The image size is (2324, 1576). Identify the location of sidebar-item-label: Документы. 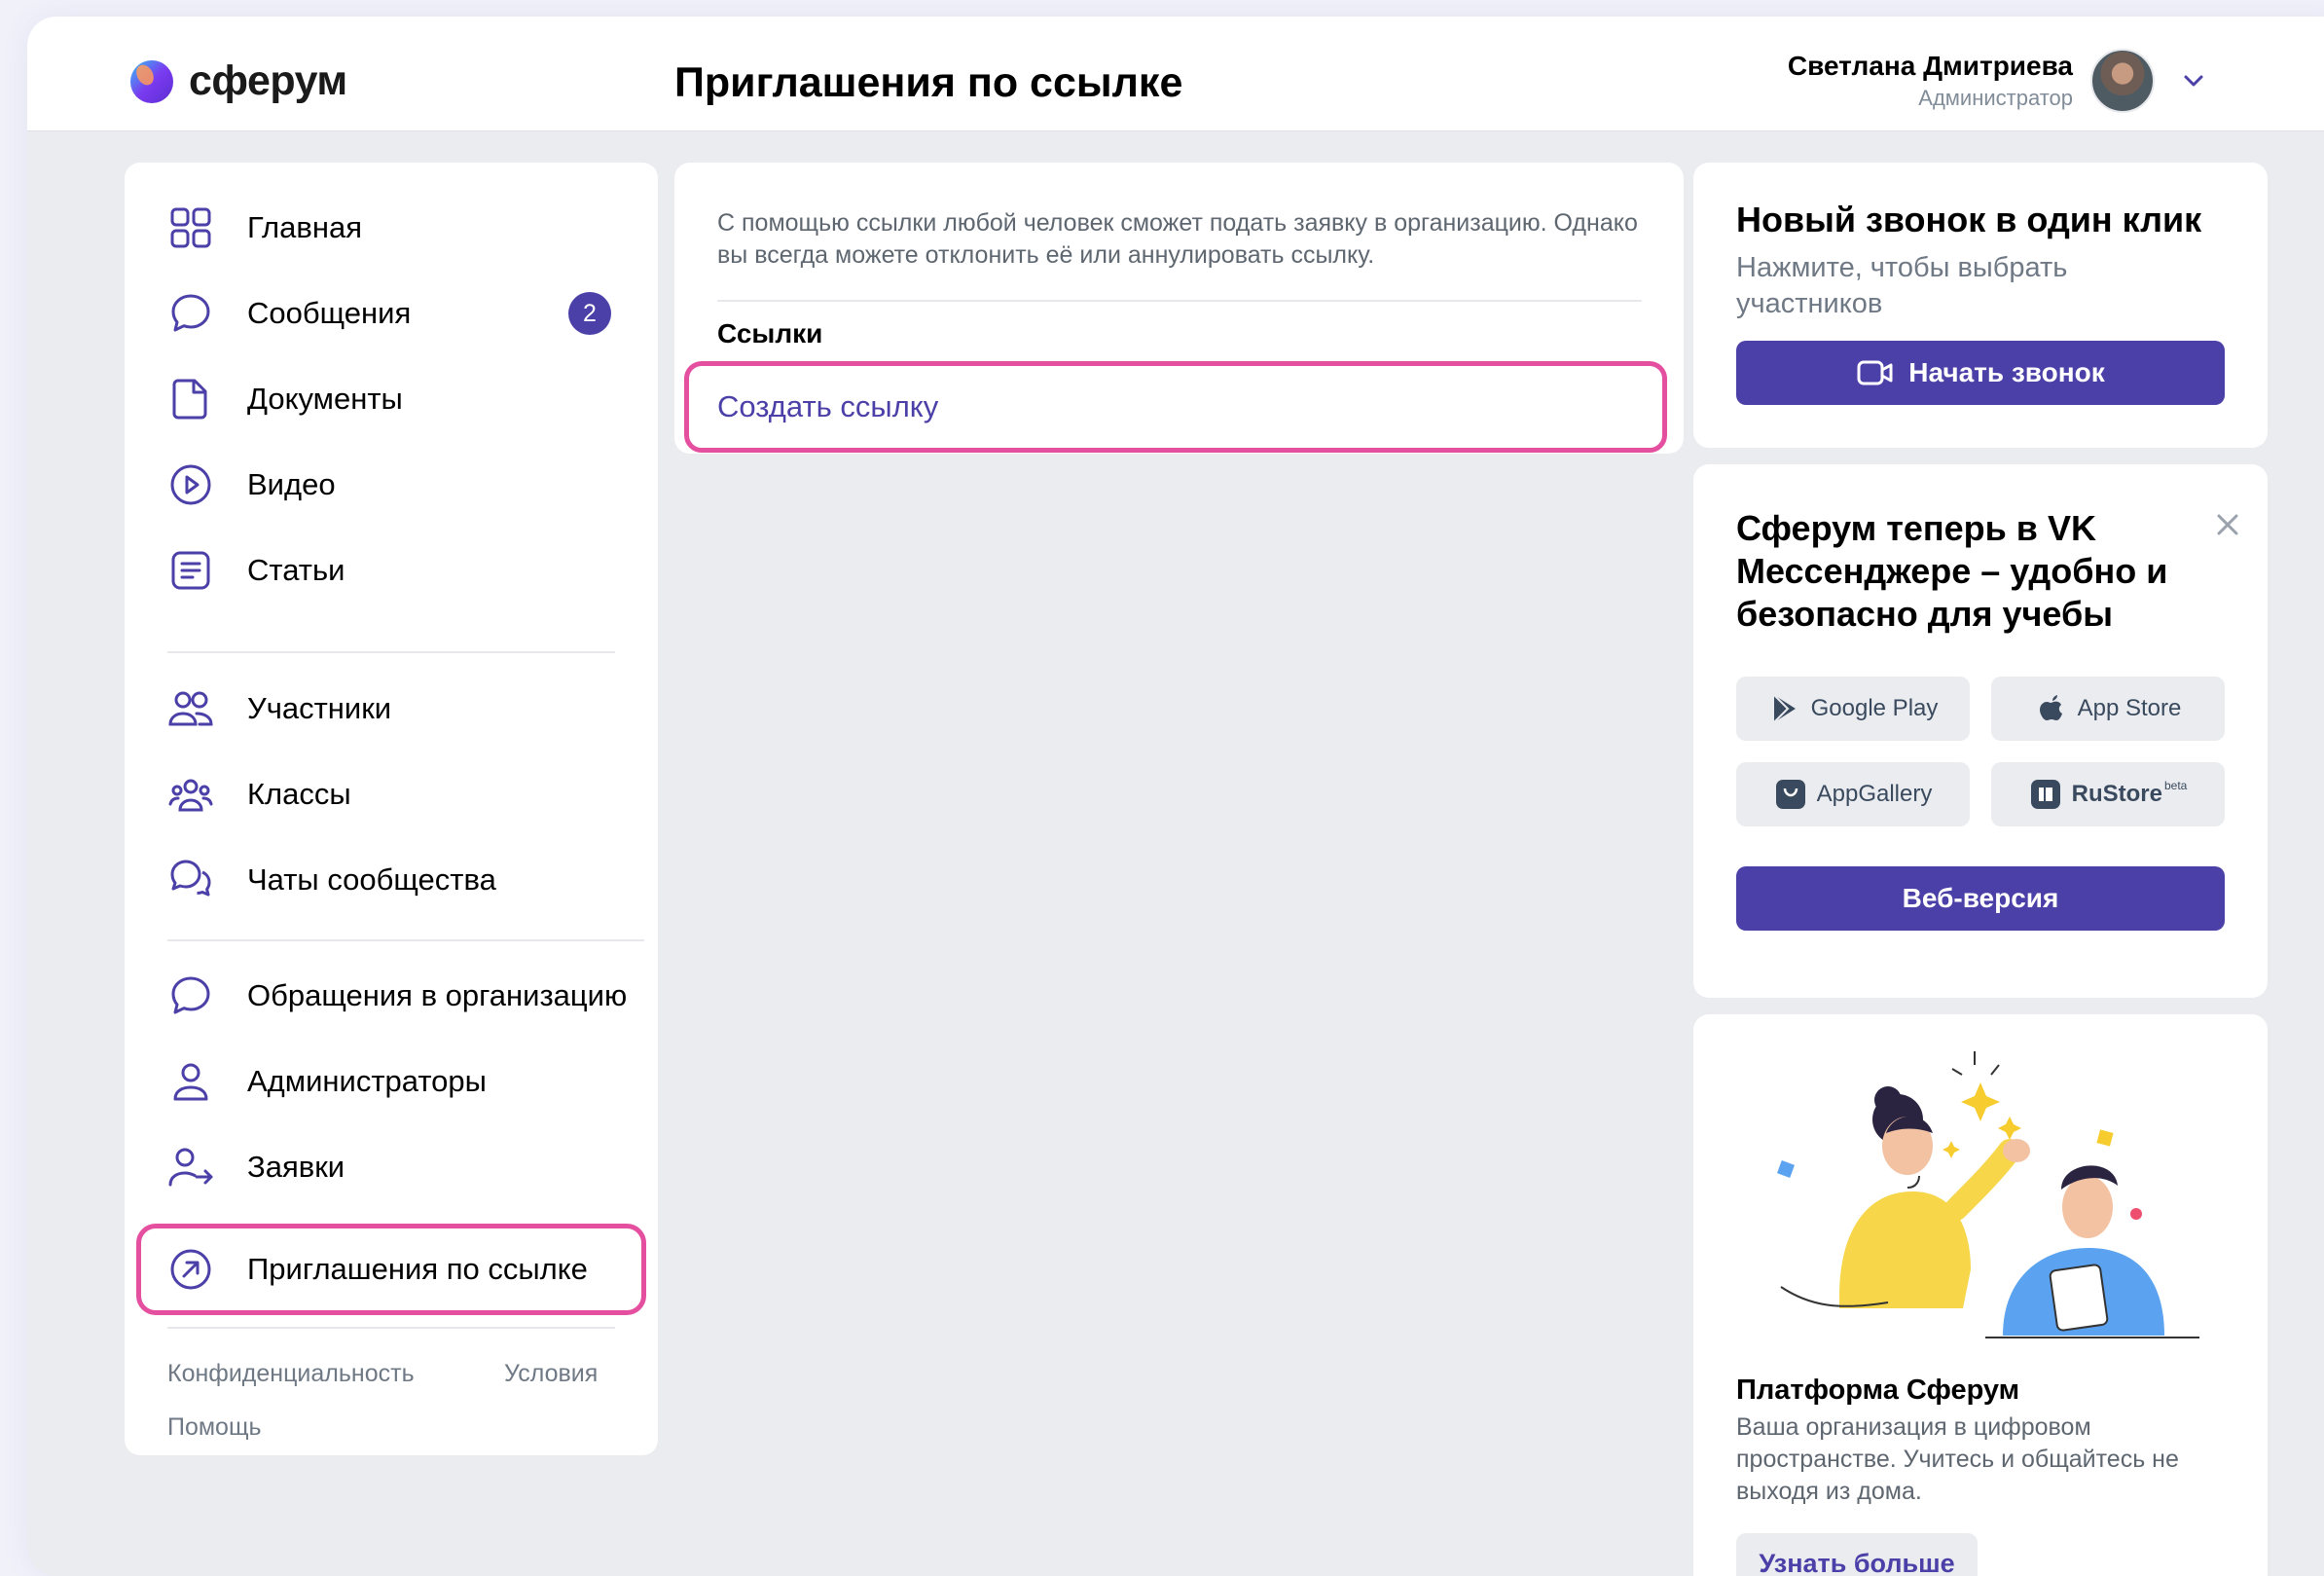
(325, 399).